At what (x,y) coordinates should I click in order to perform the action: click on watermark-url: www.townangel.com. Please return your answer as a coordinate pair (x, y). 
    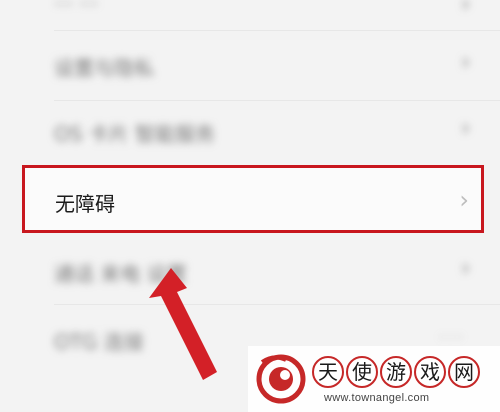
    Looking at the image, I should click on (377, 398).